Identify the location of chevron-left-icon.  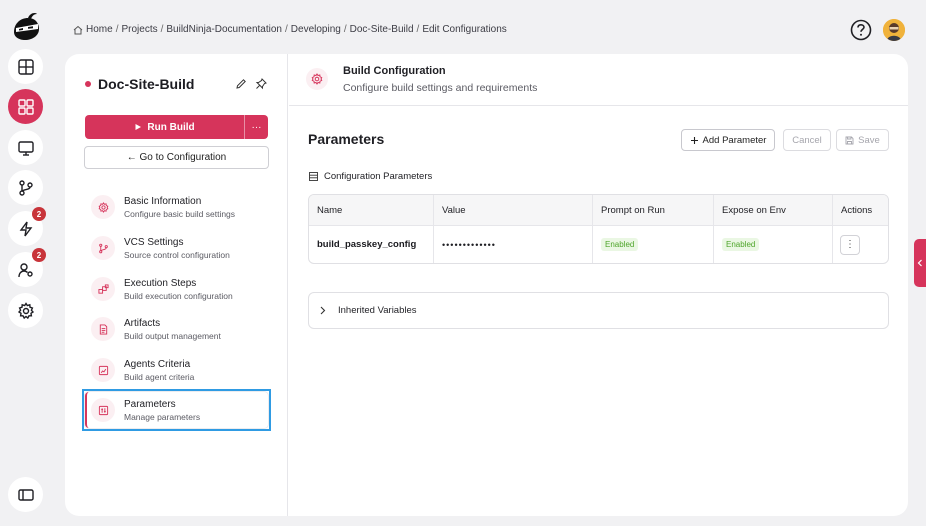
(919, 263).